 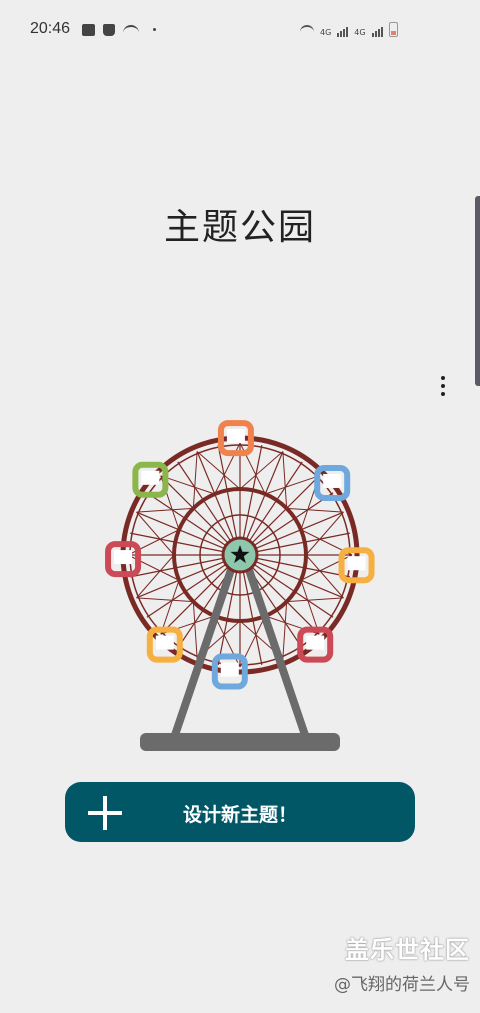 What do you see at coordinates (240, 555) in the screenshot?
I see `hub` at bounding box center [240, 555].